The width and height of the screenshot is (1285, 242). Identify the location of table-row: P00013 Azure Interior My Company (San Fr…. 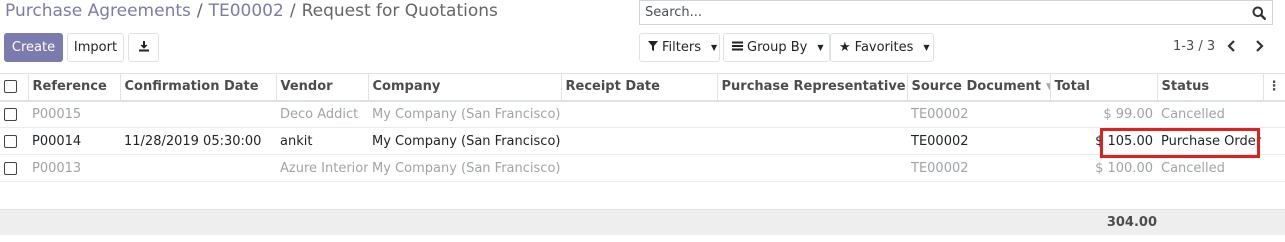
(642, 168).